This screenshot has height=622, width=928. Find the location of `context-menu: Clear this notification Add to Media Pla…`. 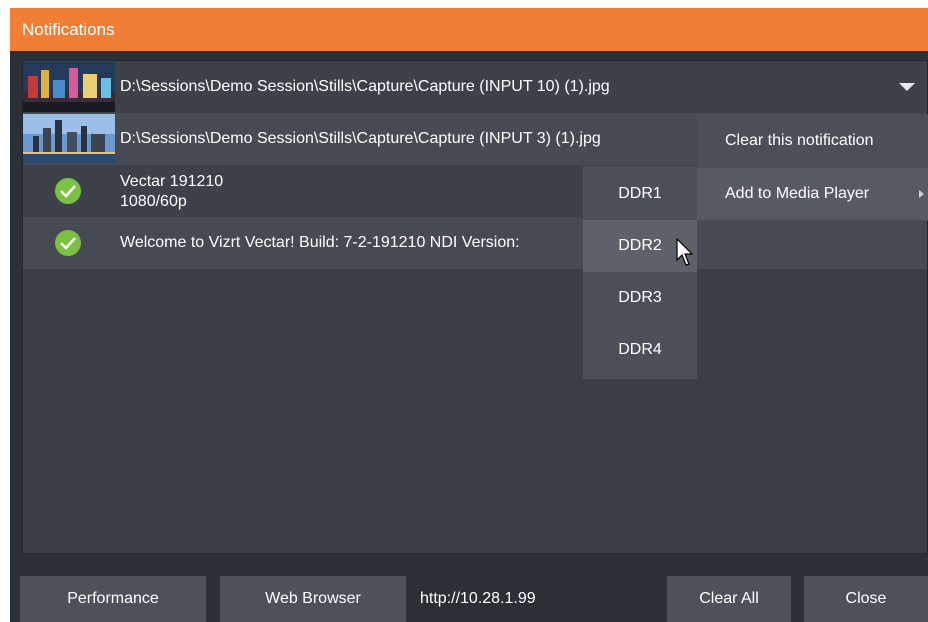

context-menu: Clear this notification Add to Media Pla… is located at coordinates (812, 167).